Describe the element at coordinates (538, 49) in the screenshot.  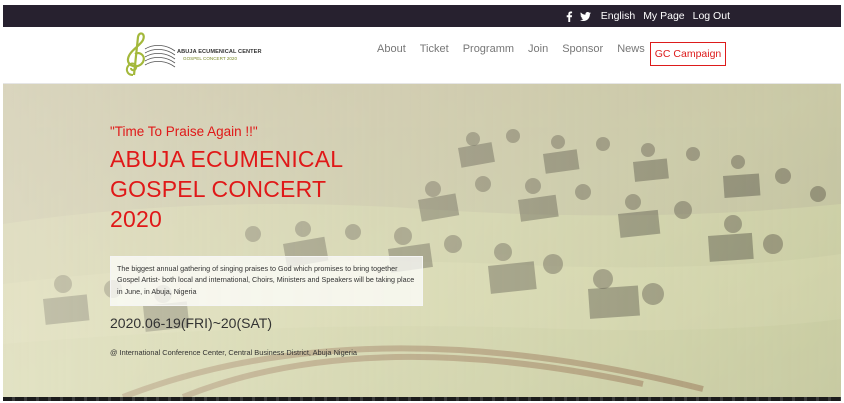
I see `nav-join: Join` at that location.